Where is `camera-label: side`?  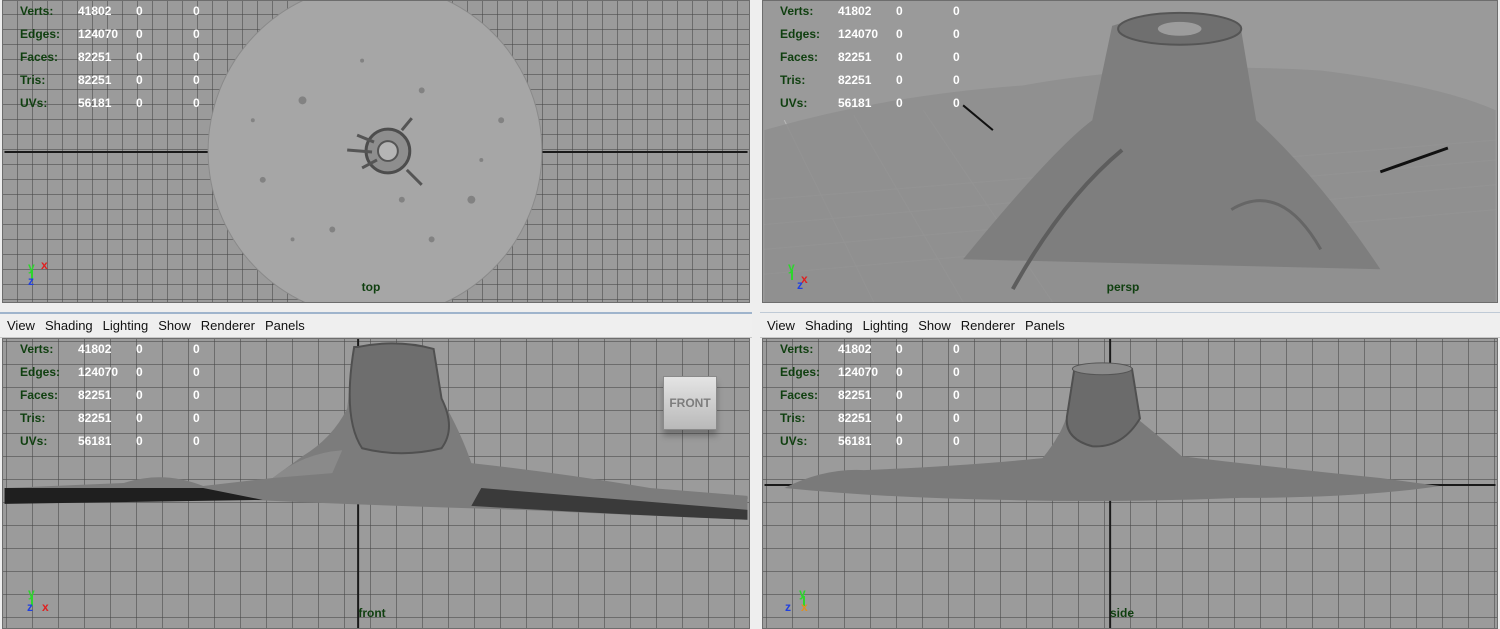
camera-label: side is located at coordinates (1122, 613).